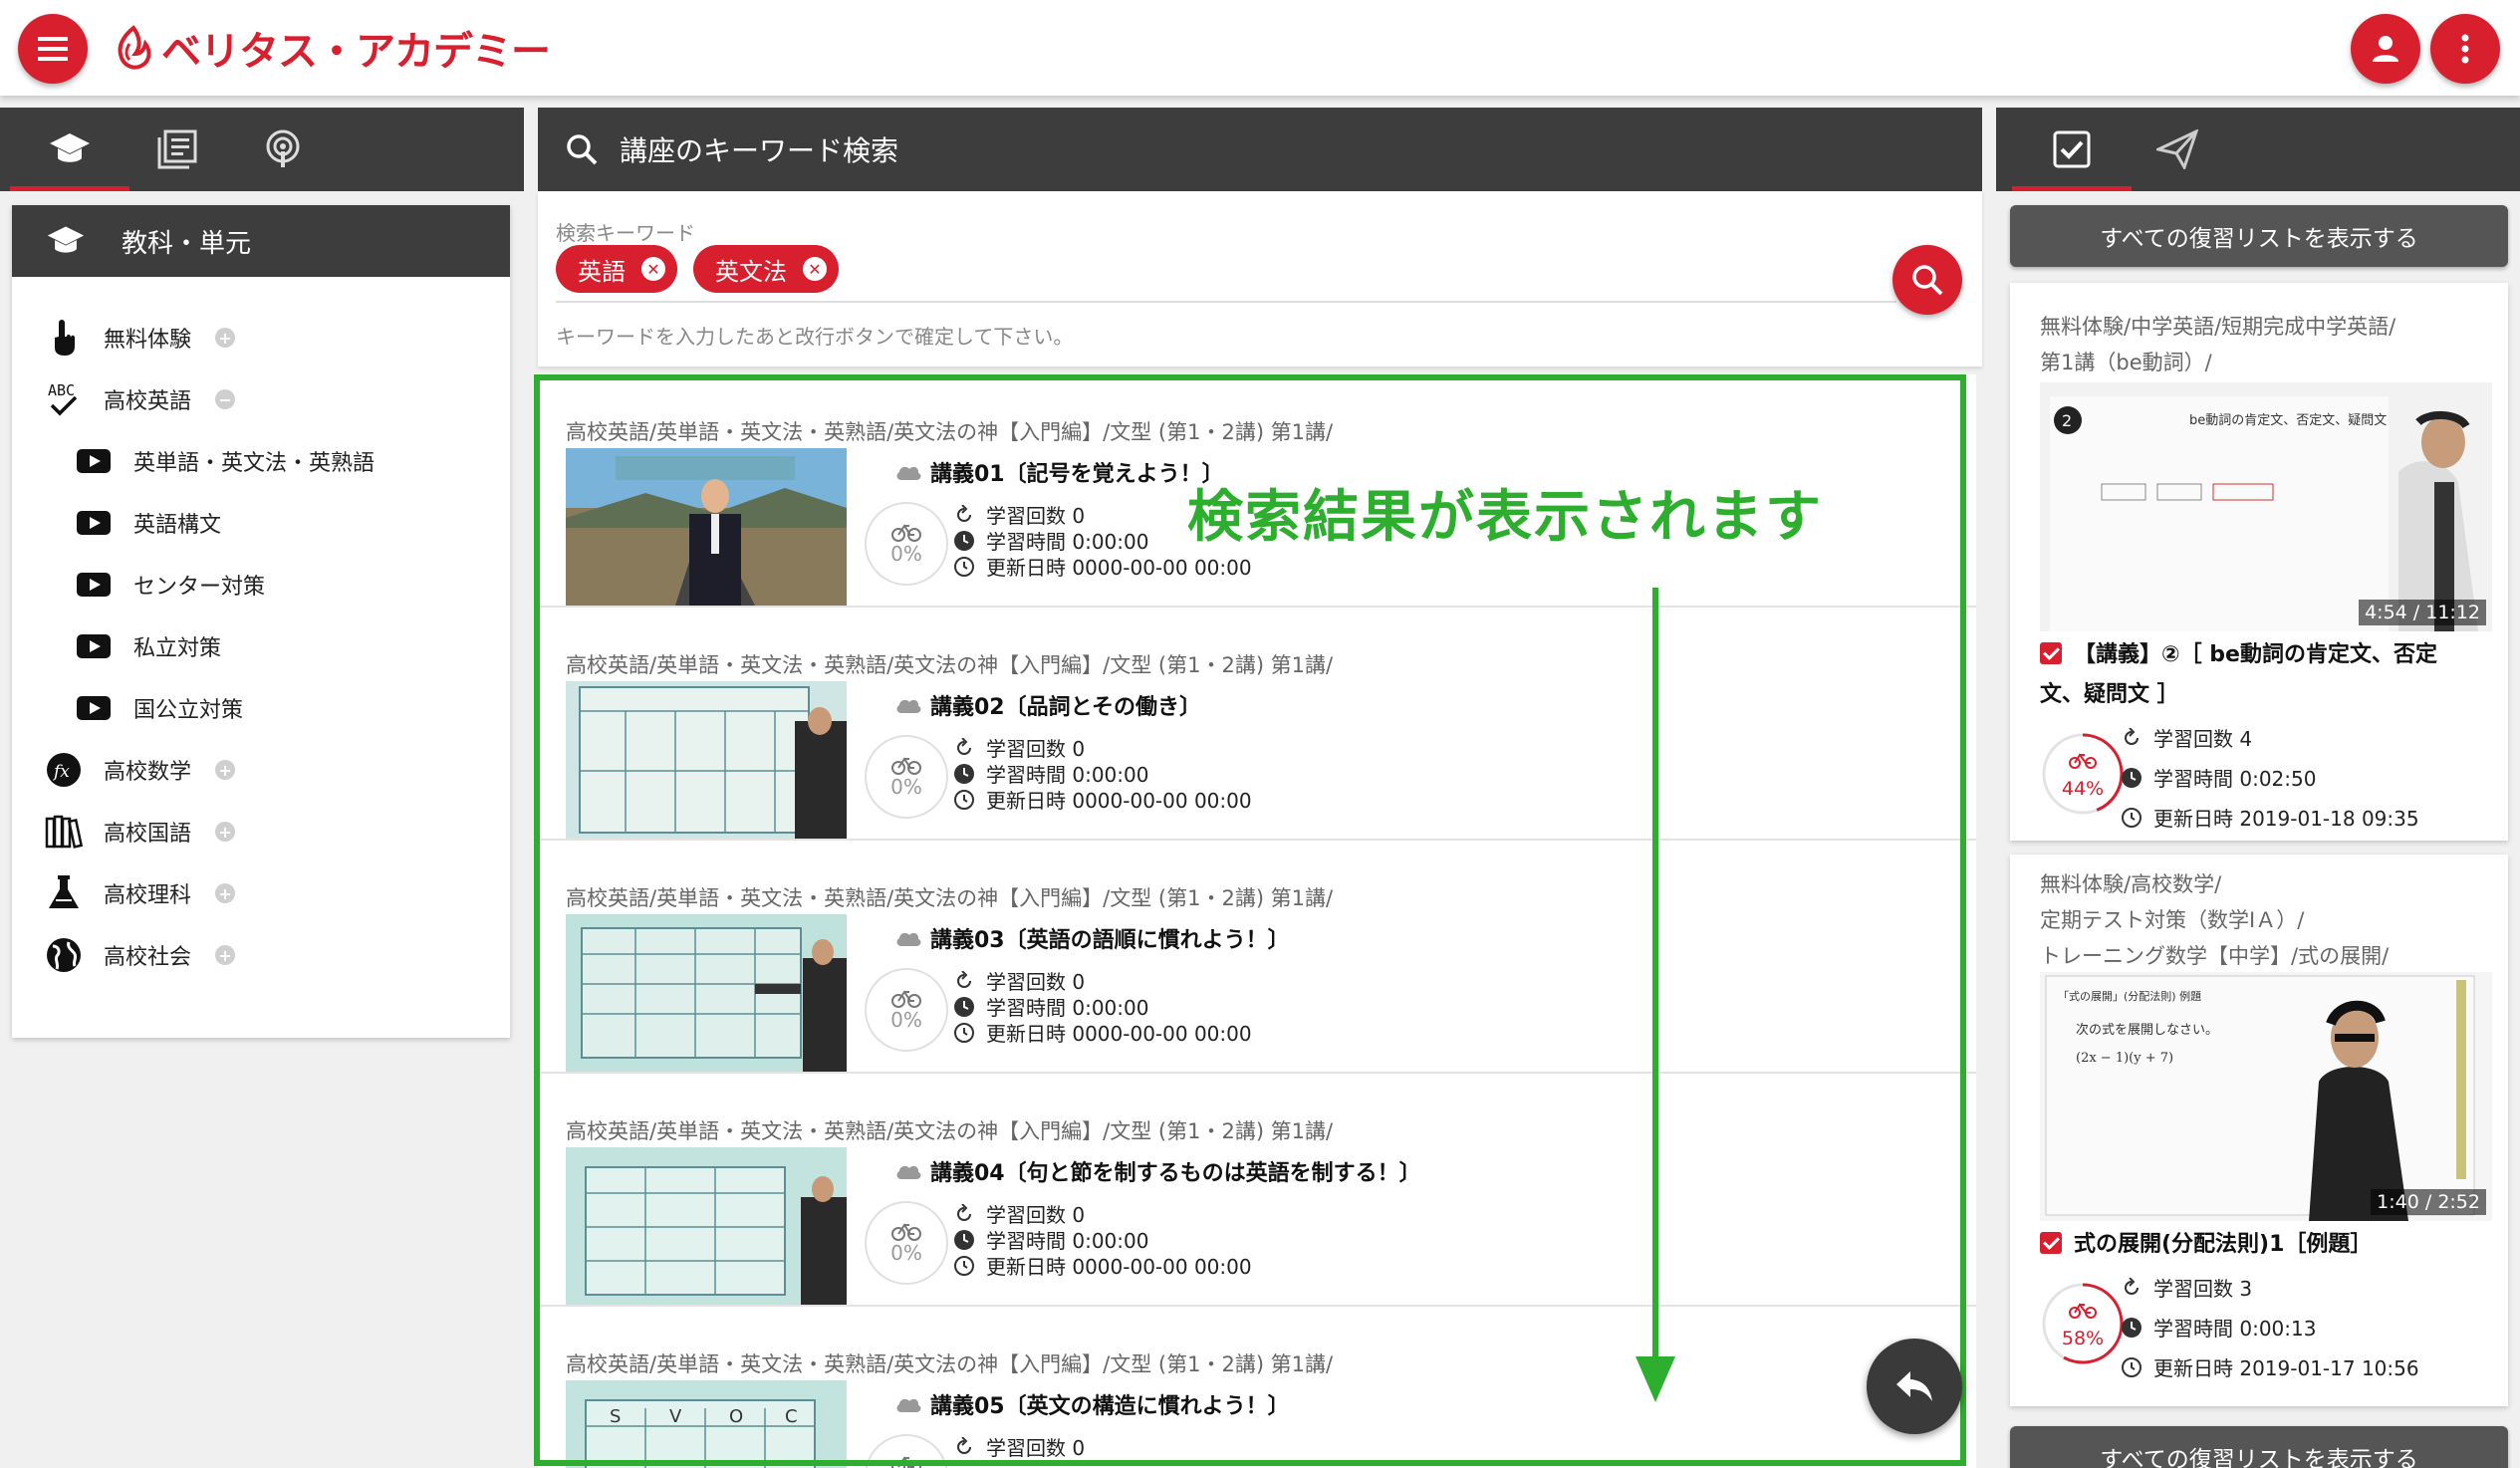  I want to click on nav-label: 私立対策, so click(178, 648).